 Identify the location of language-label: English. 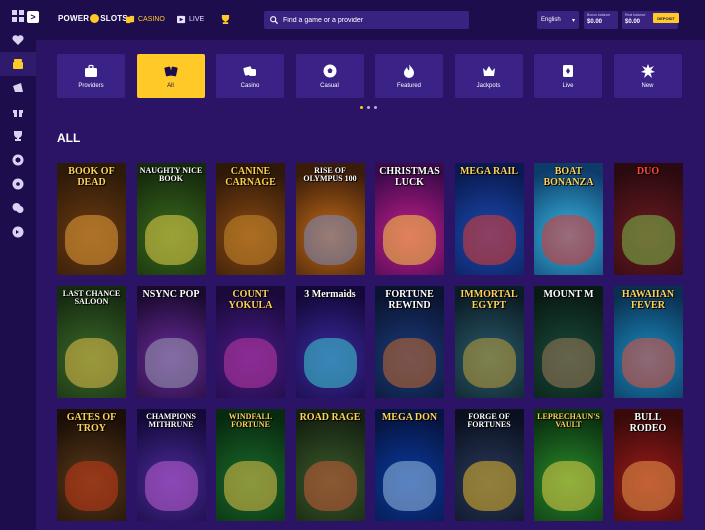
(551, 20).